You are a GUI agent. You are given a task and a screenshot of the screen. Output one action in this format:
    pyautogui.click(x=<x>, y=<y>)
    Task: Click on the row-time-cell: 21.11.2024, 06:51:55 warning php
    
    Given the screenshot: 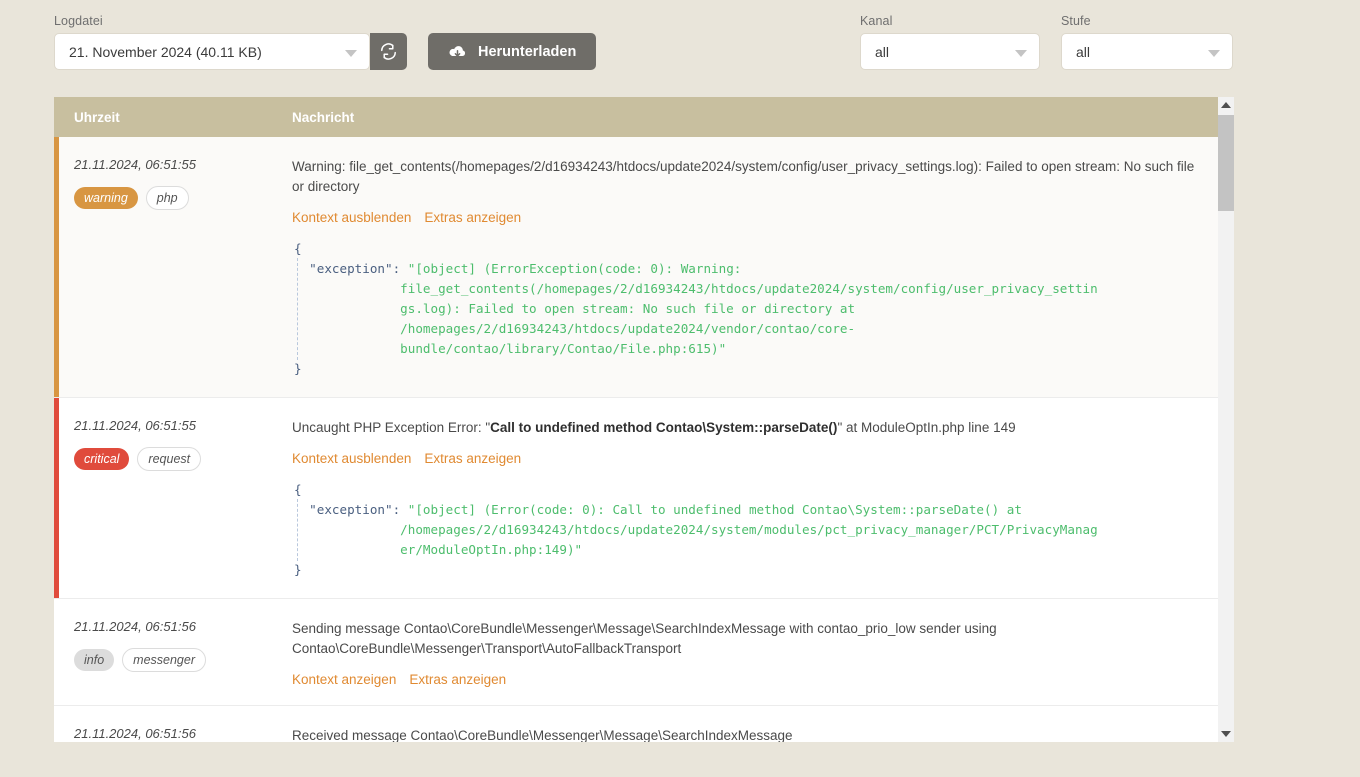 What is the action you would take?
    pyautogui.click(x=173, y=268)
    